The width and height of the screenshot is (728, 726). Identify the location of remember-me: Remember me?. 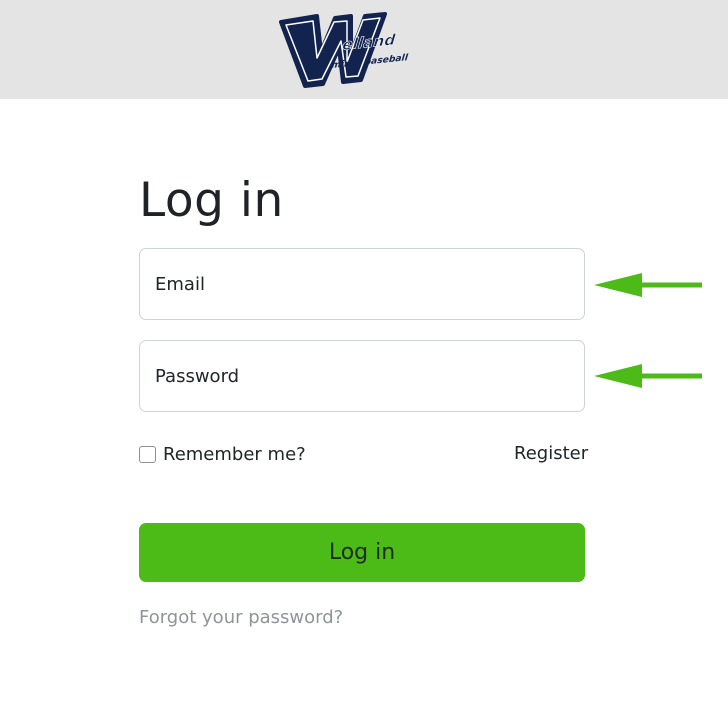
(222, 454).